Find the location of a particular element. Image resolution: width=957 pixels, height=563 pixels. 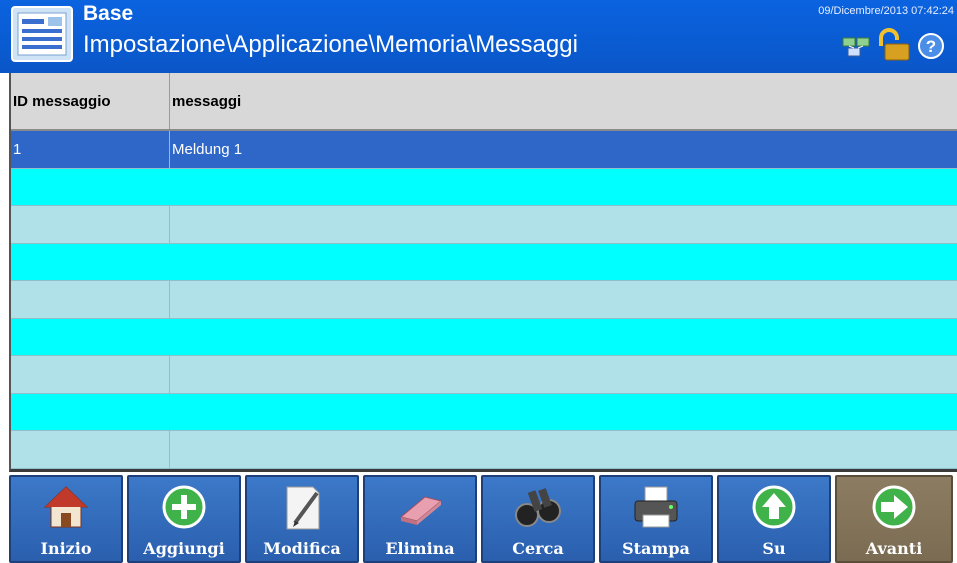

up-label: Su is located at coordinates (774, 548).